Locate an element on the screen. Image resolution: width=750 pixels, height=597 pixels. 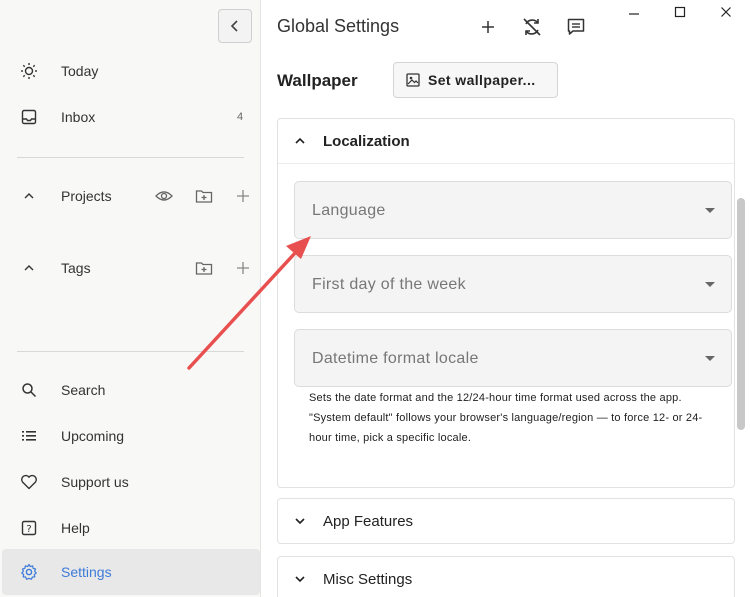
app-features-header: App Features is located at coordinates (506, 521).